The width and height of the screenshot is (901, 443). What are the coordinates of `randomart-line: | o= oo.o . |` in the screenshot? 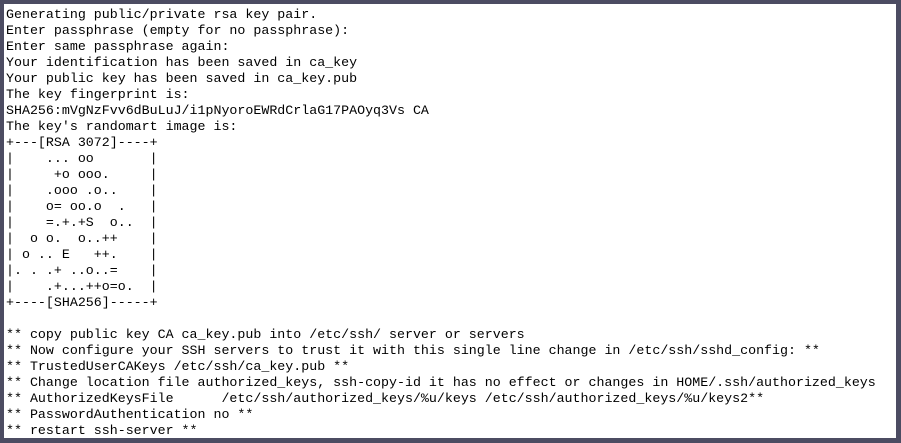 It's located at (82, 206).